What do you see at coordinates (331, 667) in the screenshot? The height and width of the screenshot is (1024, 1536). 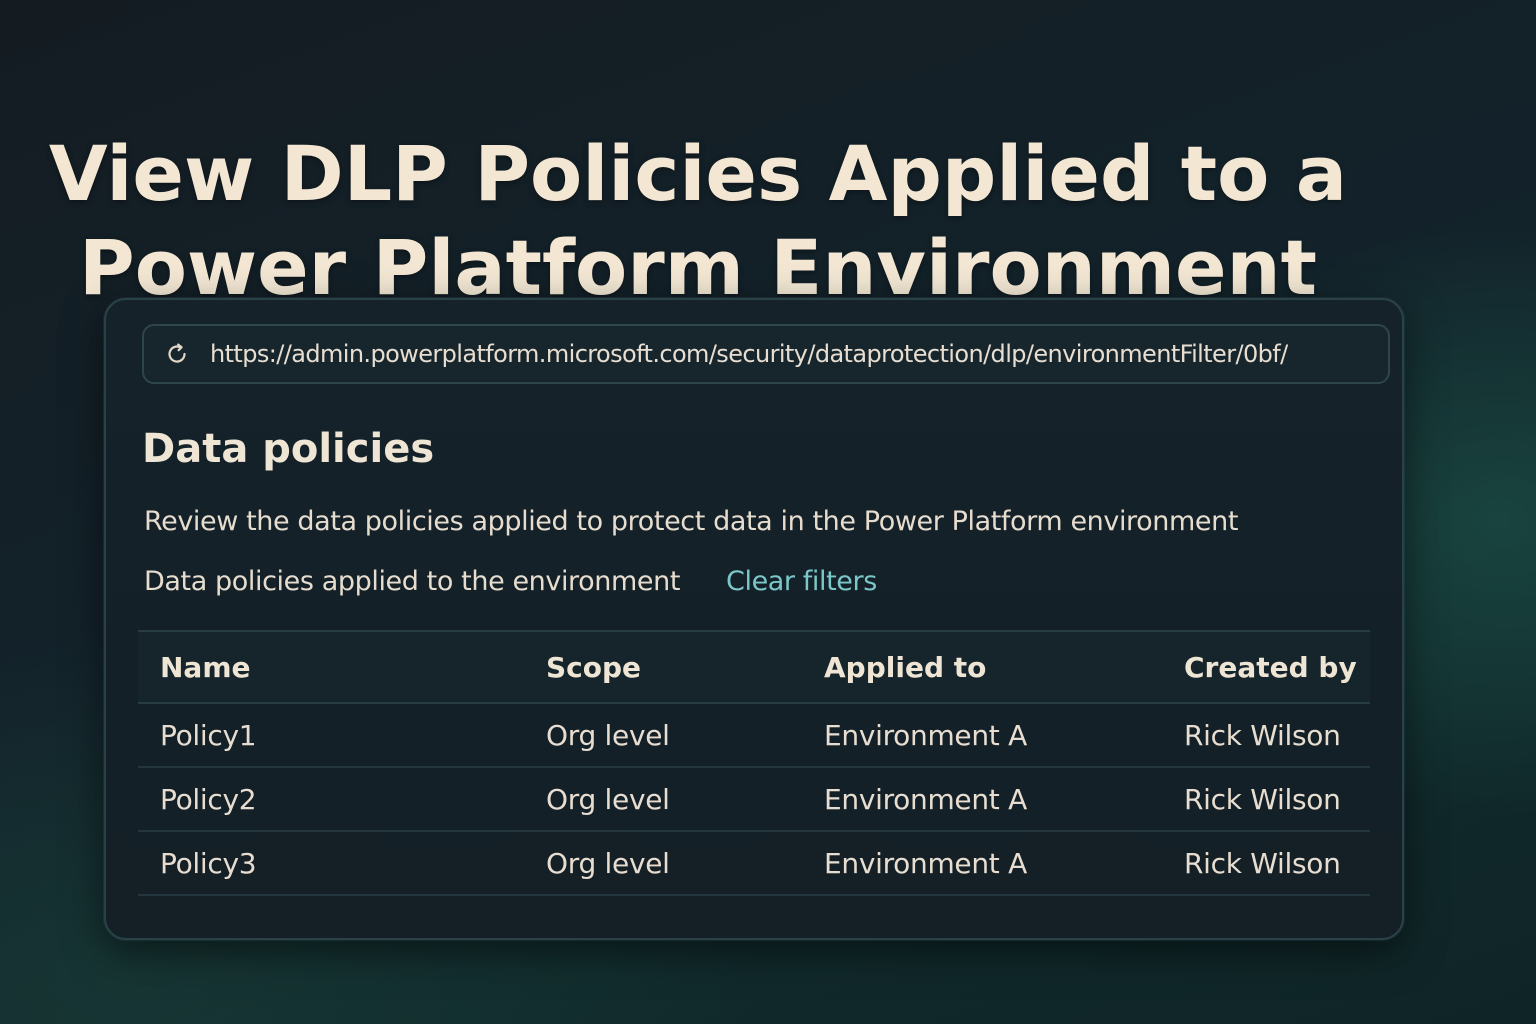 I see `column-header-name: Name` at bounding box center [331, 667].